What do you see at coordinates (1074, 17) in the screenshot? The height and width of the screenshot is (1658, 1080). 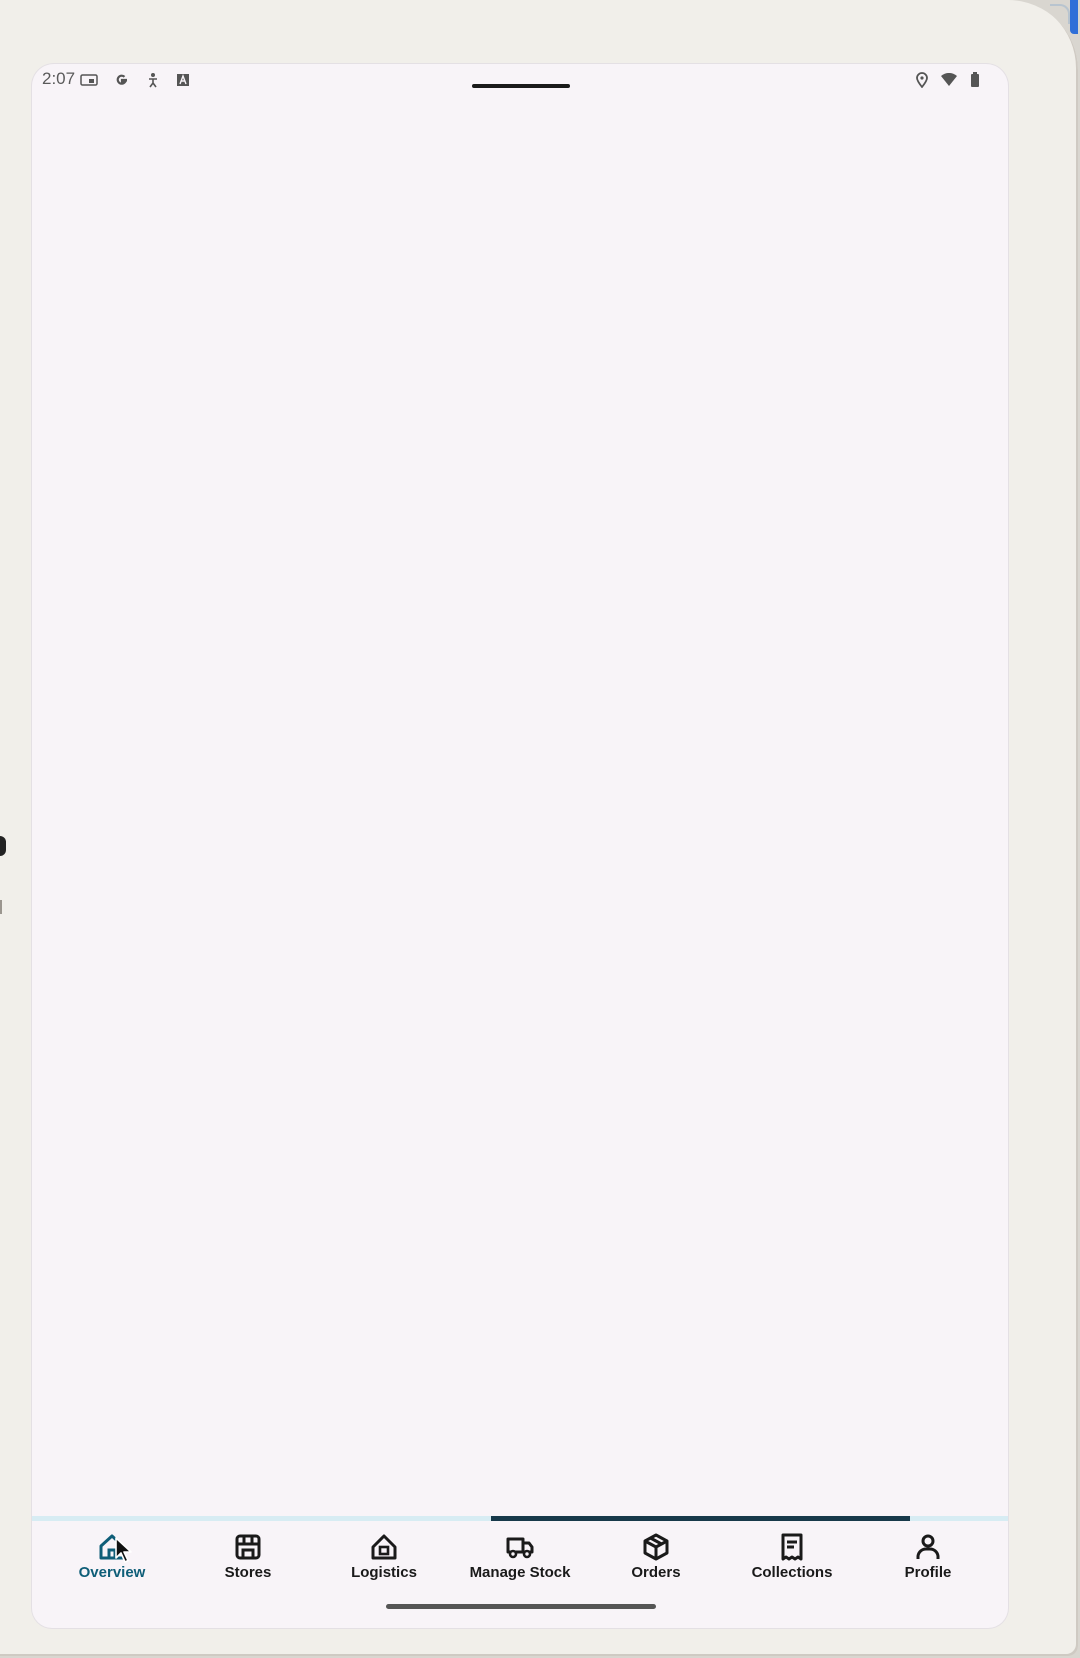 I see `window-corner-accent` at bounding box center [1074, 17].